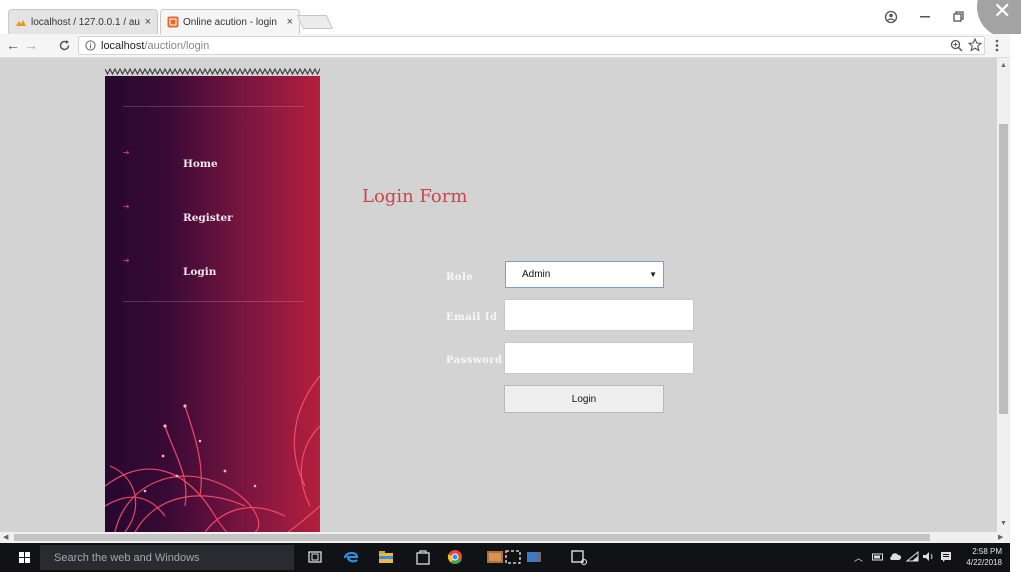  I want to click on notifications-icon, so click(946, 557).